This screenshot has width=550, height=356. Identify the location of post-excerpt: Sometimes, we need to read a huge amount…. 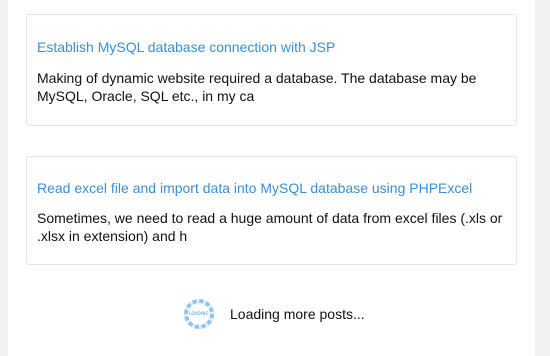
(270, 227).